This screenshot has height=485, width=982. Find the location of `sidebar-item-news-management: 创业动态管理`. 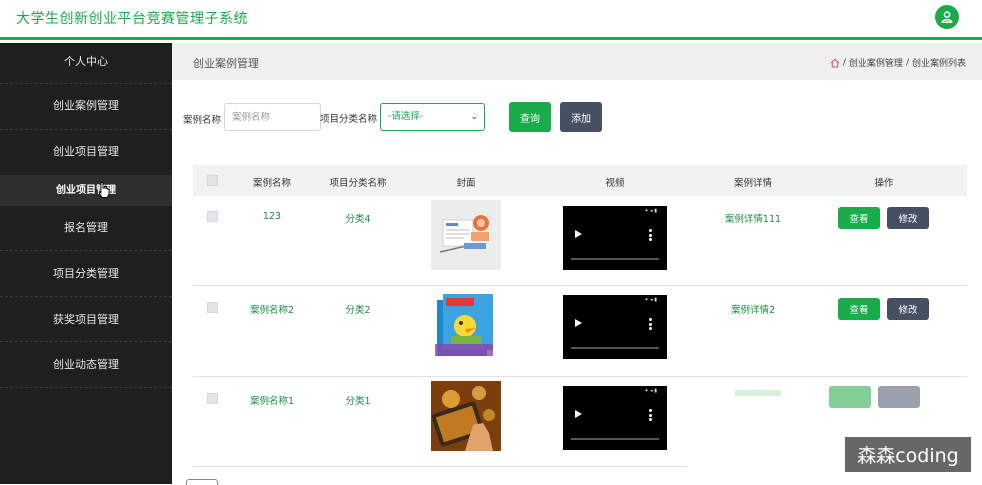

sidebar-item-news-management: 创业动态管理 is located at coordinates (86, 365).